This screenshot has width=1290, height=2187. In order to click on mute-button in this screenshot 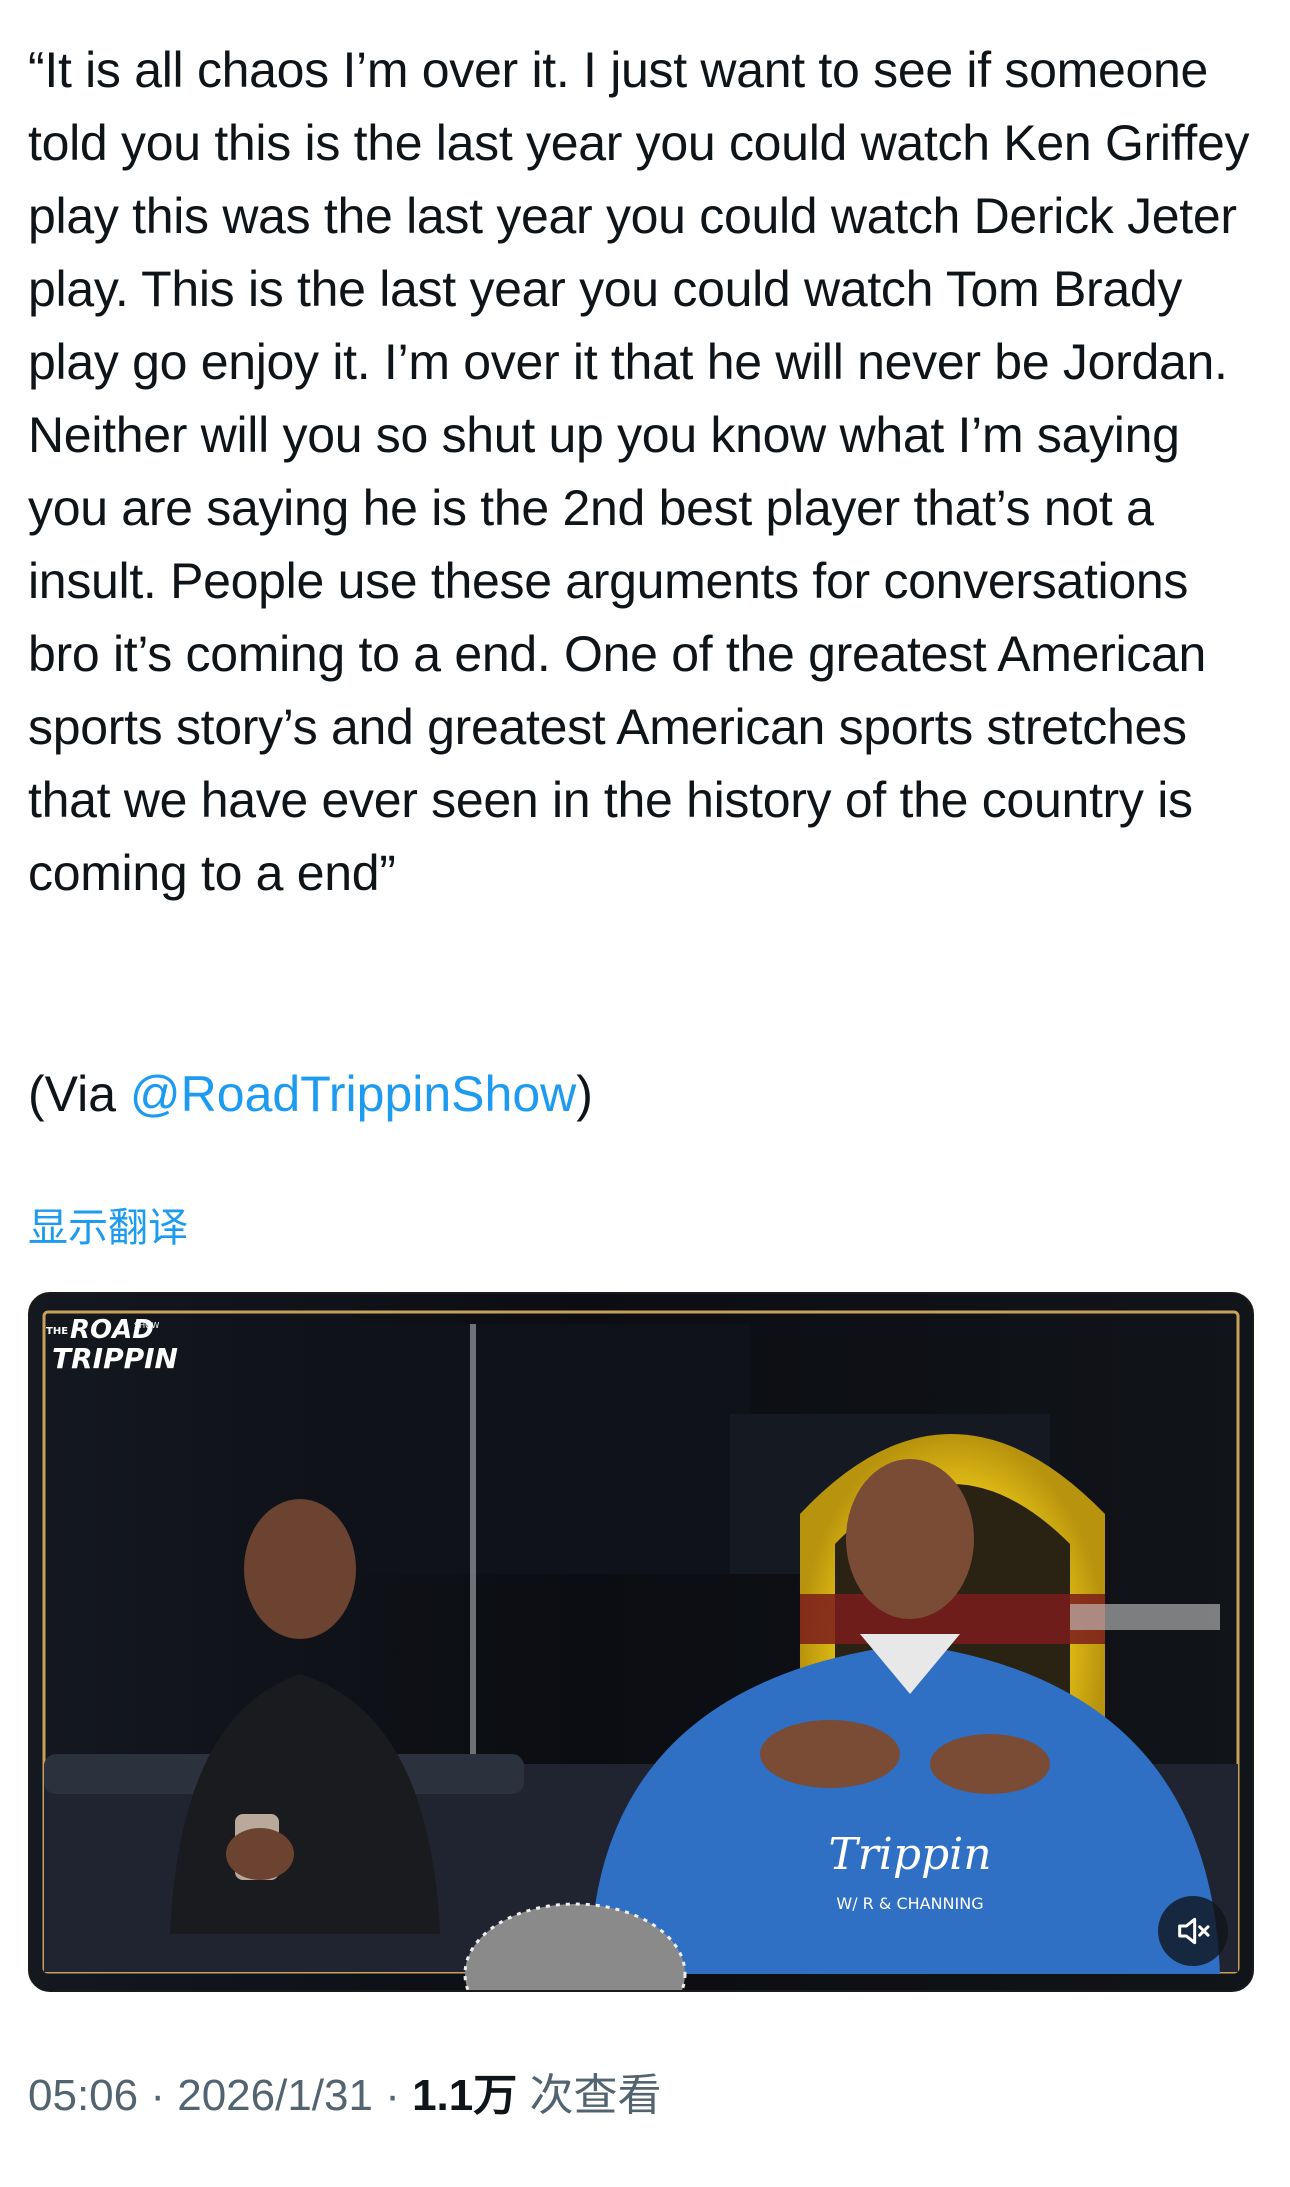, I will do `click(1193, 1931)`.